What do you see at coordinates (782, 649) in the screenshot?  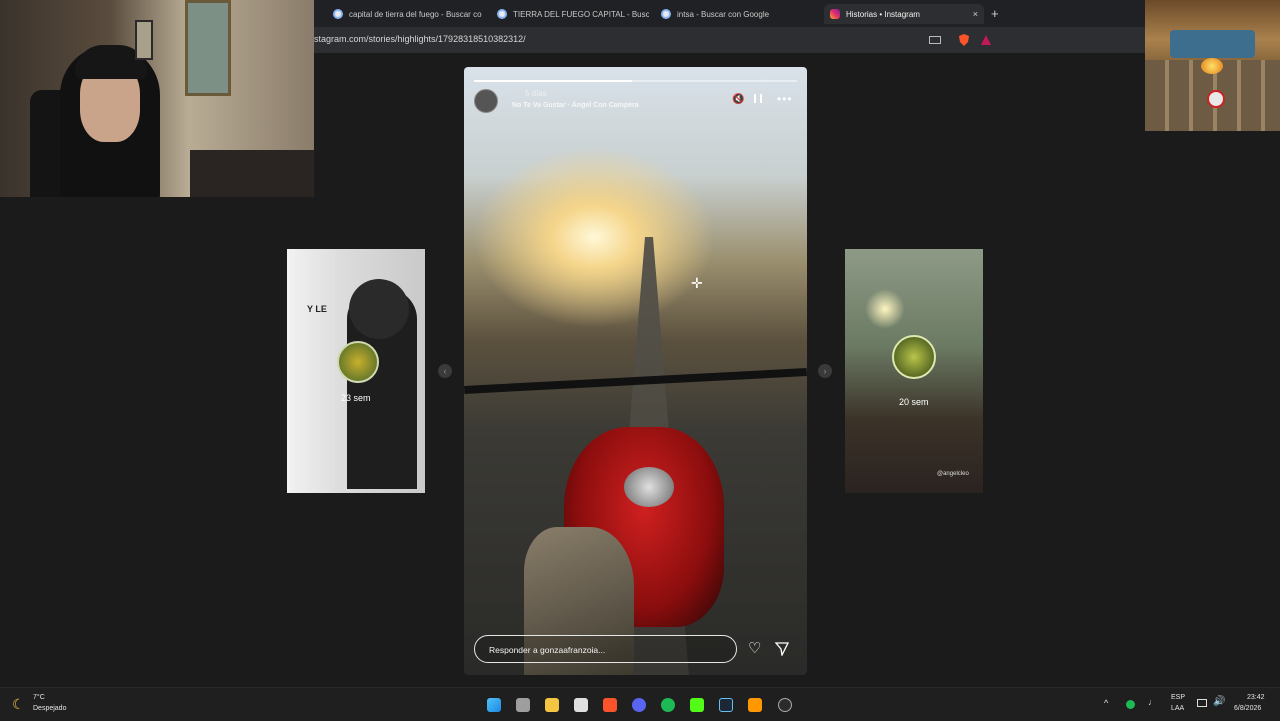 I see `send-icon` at bounding box center [782, 649].